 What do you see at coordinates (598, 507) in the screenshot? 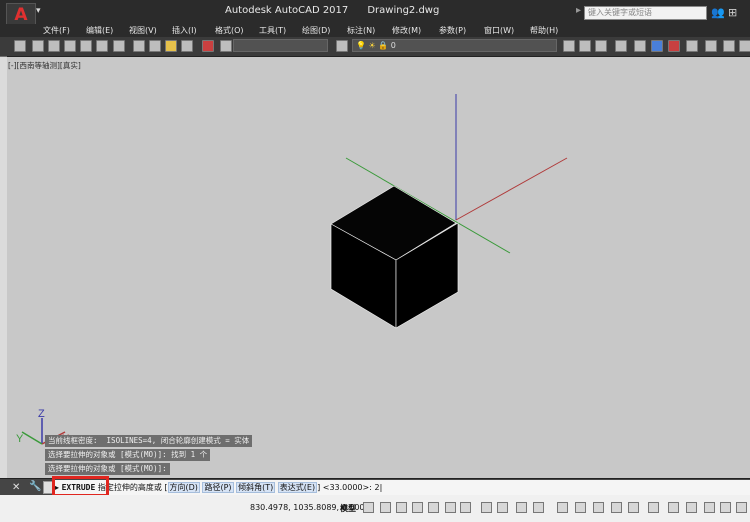
I see `dynamic-ucs-icon` at bounding box center [598, 507].